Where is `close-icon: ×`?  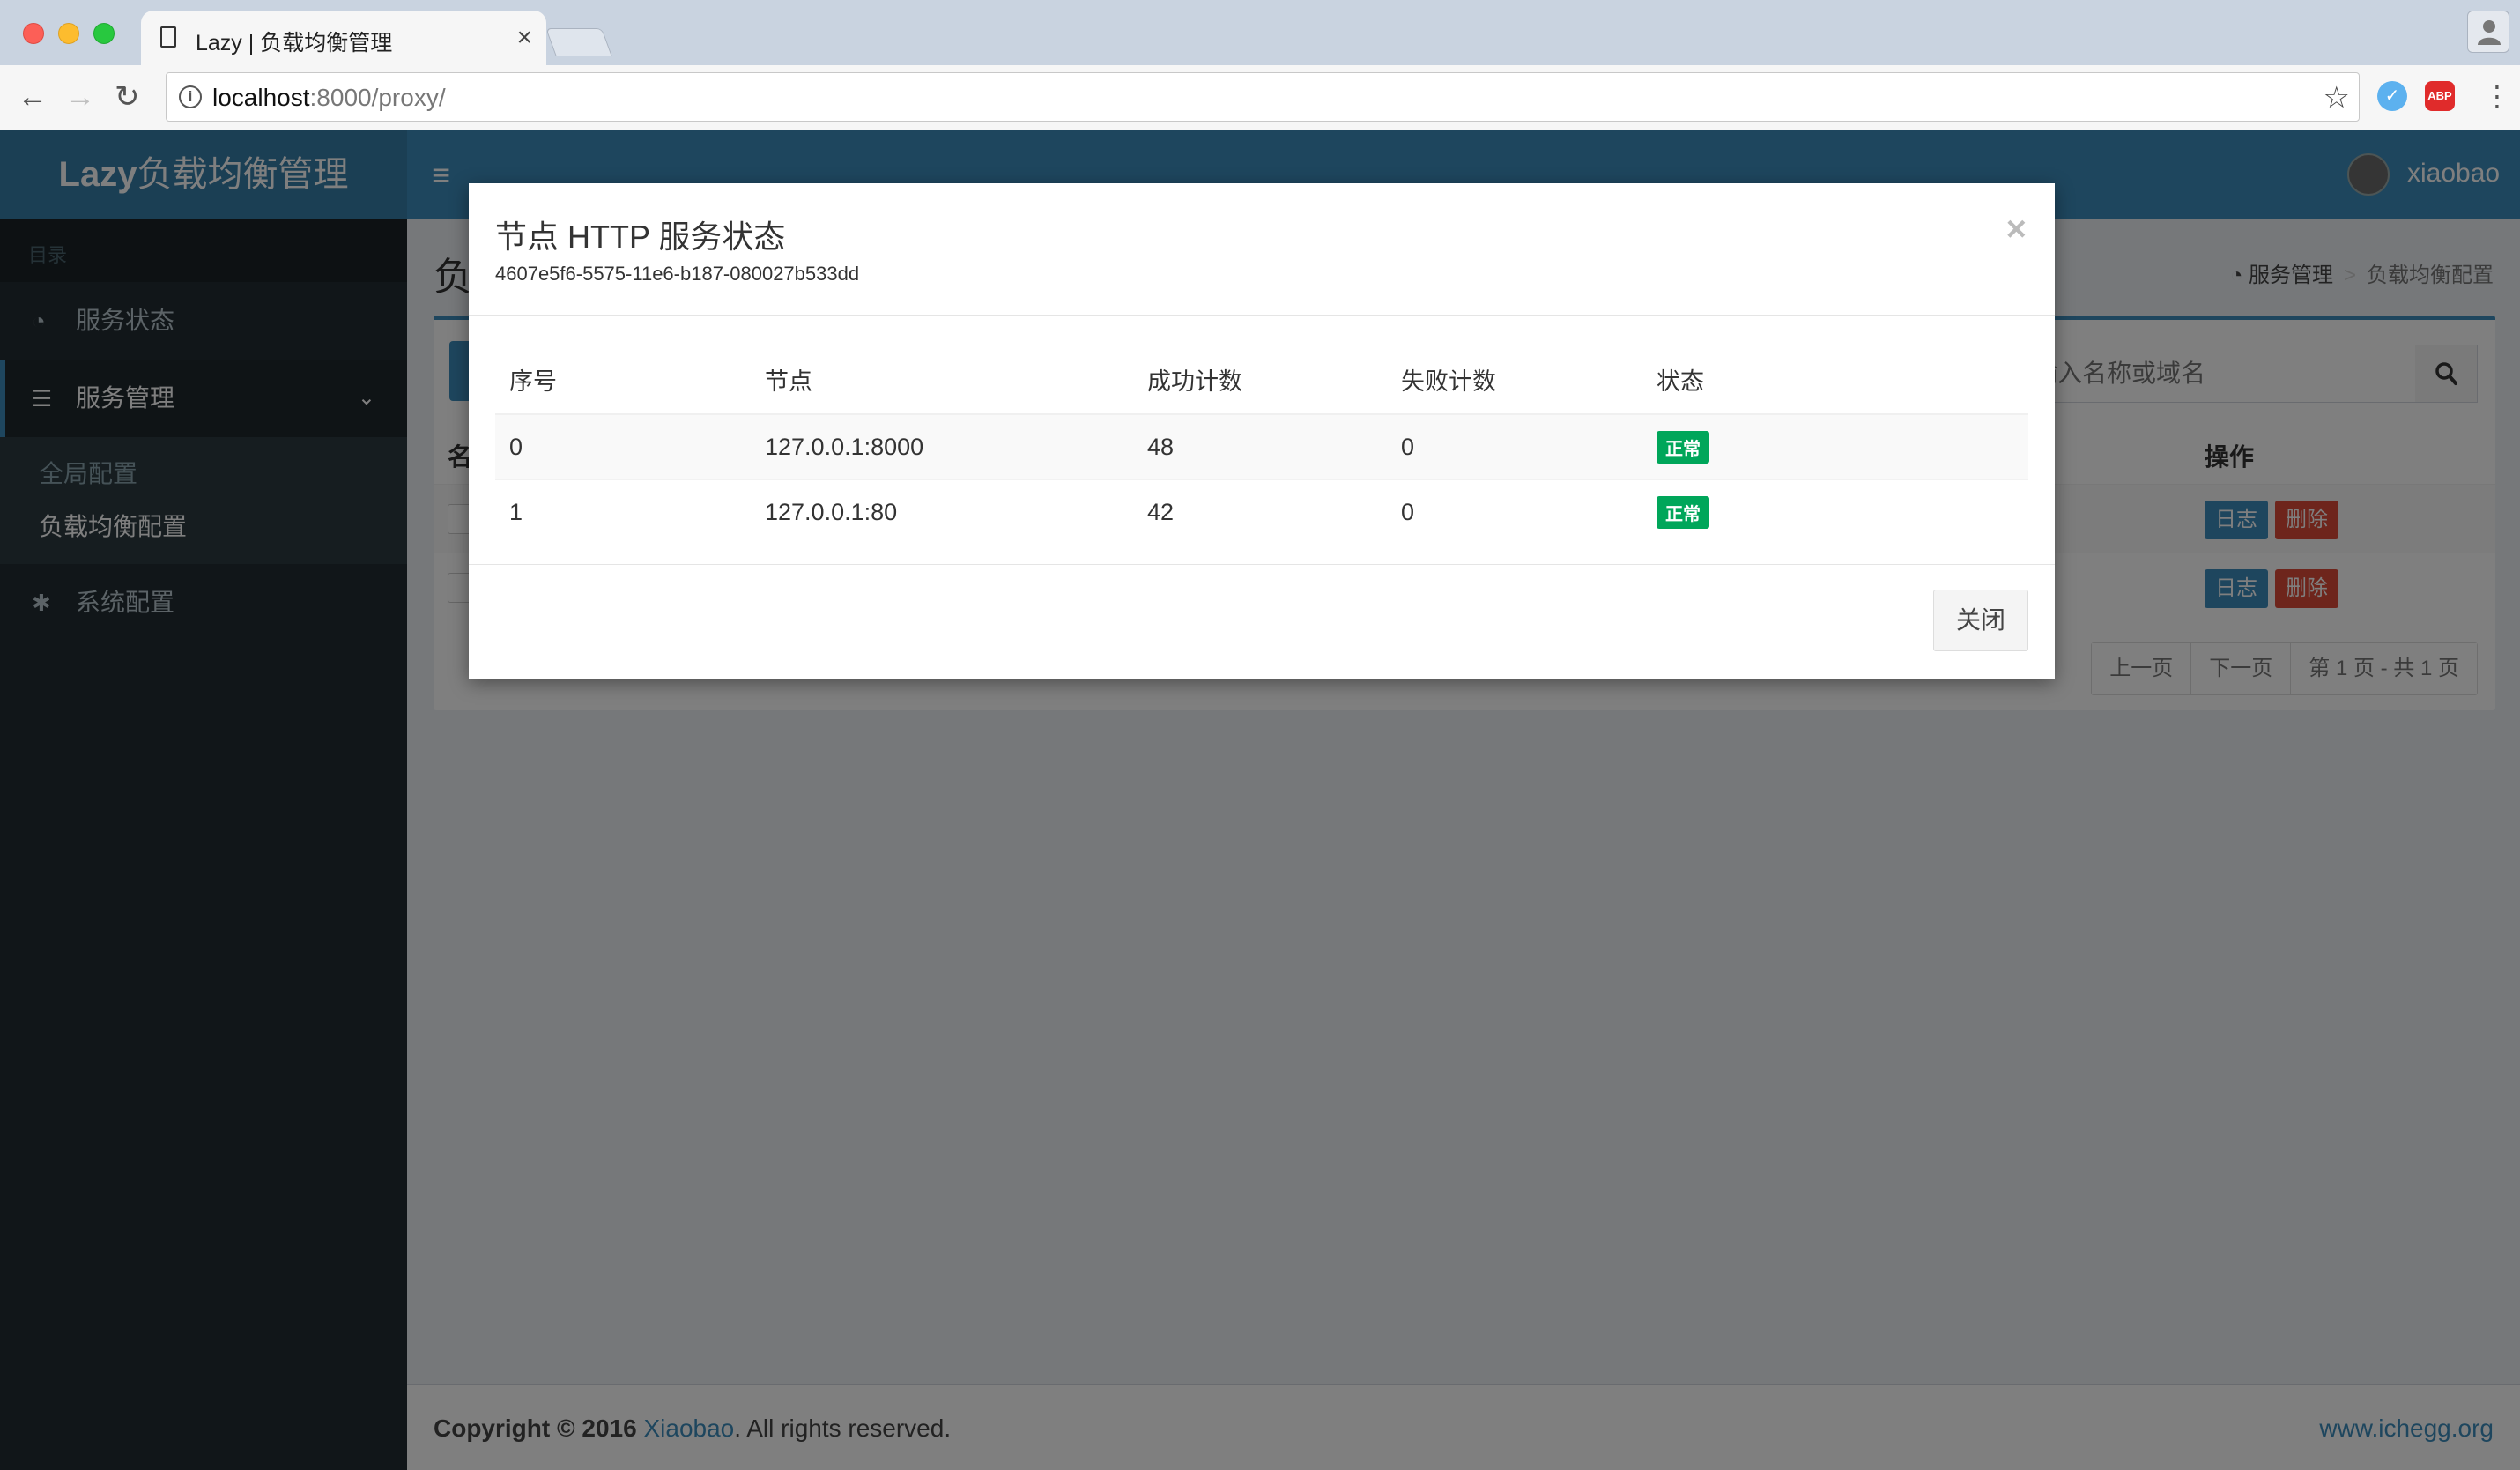 close-icon: × is located at coordinates (2016, 229).